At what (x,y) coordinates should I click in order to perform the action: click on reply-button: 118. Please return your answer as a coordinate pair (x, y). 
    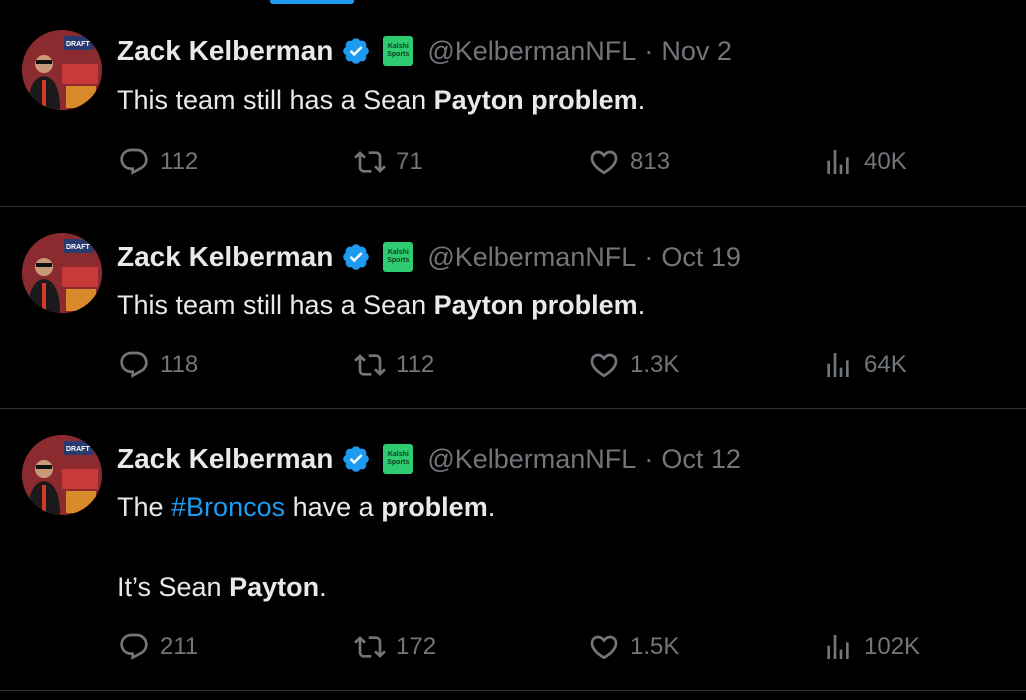
    Looking at the image, I should click on (158, 365).